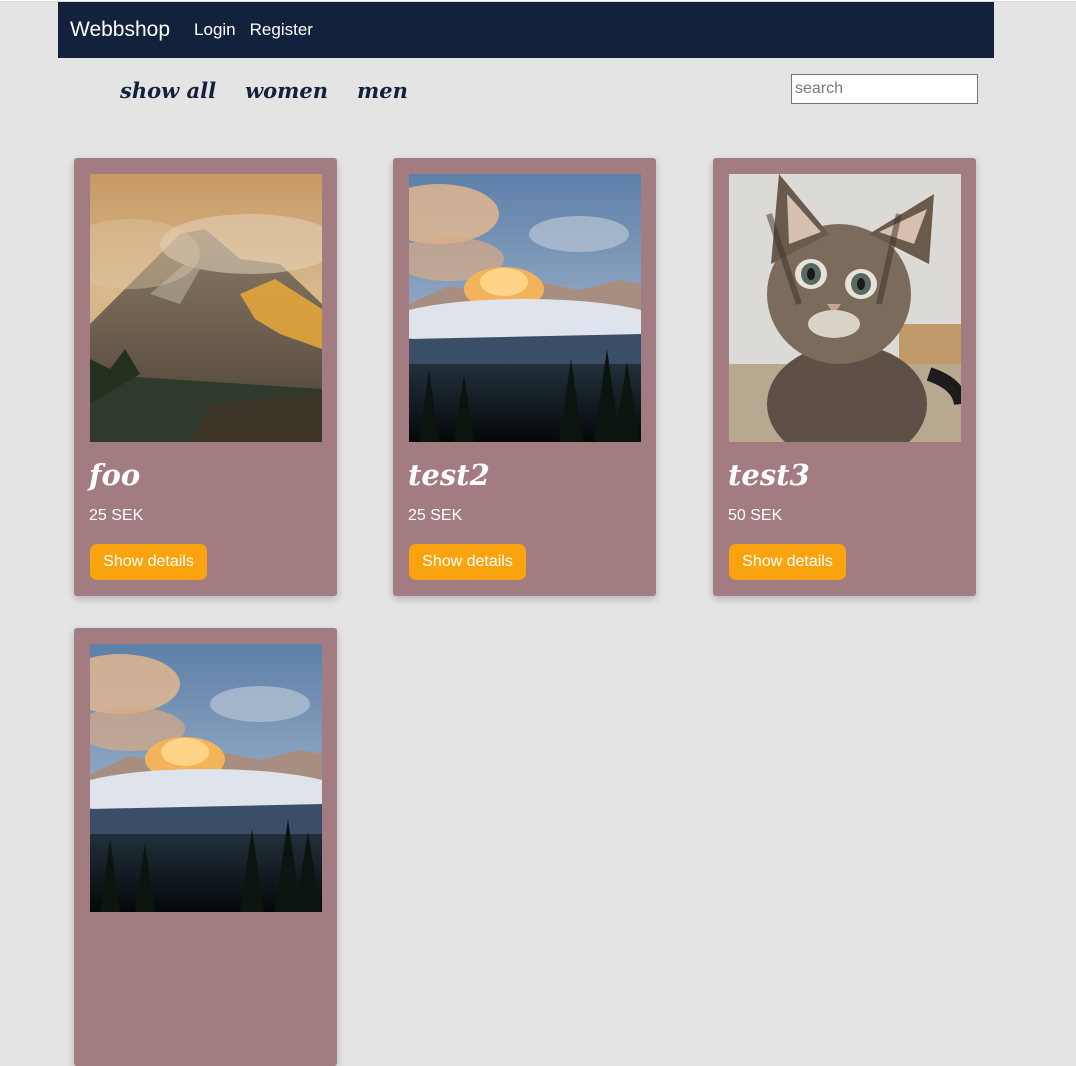  What do you see at coordinates (769, 475) in the screenshot?
I see `product-title: test3` at bounding box center [769, 475].